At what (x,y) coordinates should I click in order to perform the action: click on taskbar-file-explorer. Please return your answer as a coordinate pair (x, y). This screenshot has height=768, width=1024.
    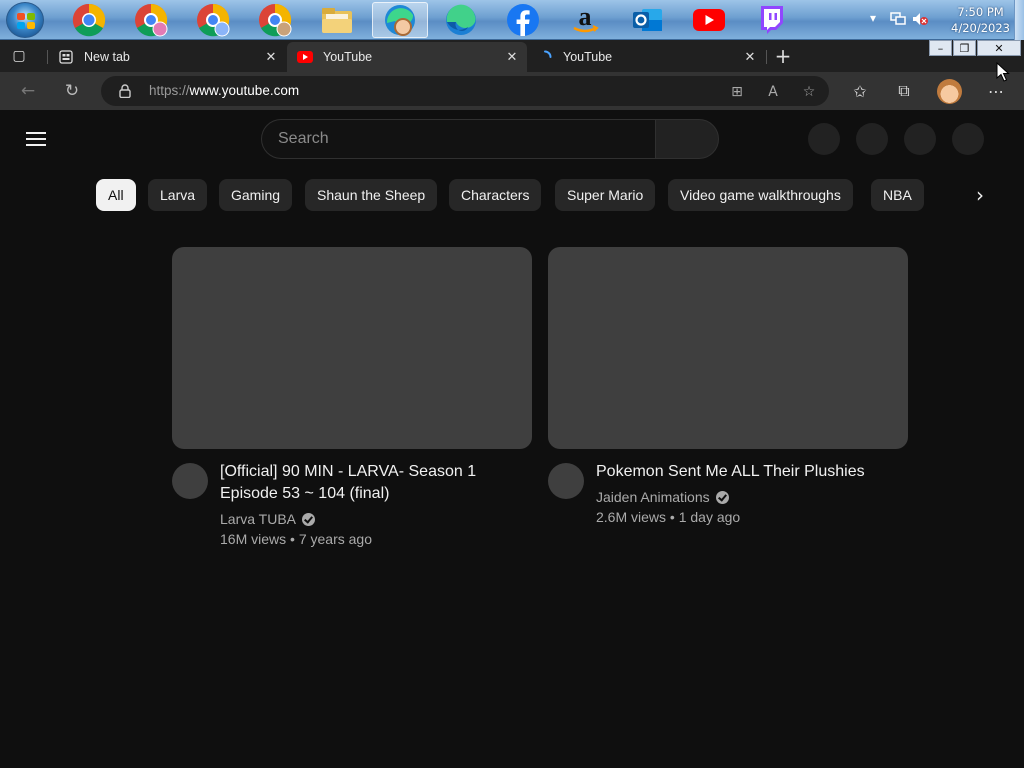
    Looking at the image, I should click on (337, 20).